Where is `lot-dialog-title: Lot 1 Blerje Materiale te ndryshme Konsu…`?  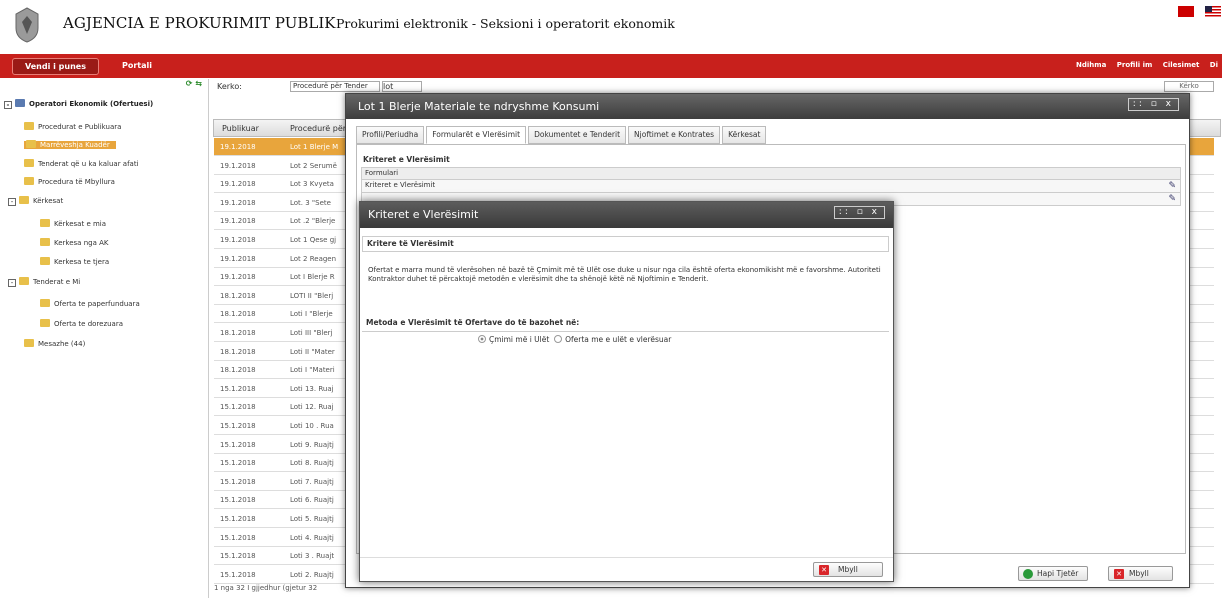
lot-dialog-title: Lot 1 Blerje Materiale te ndryshme Konsu… is located at coordinates (767, 106).